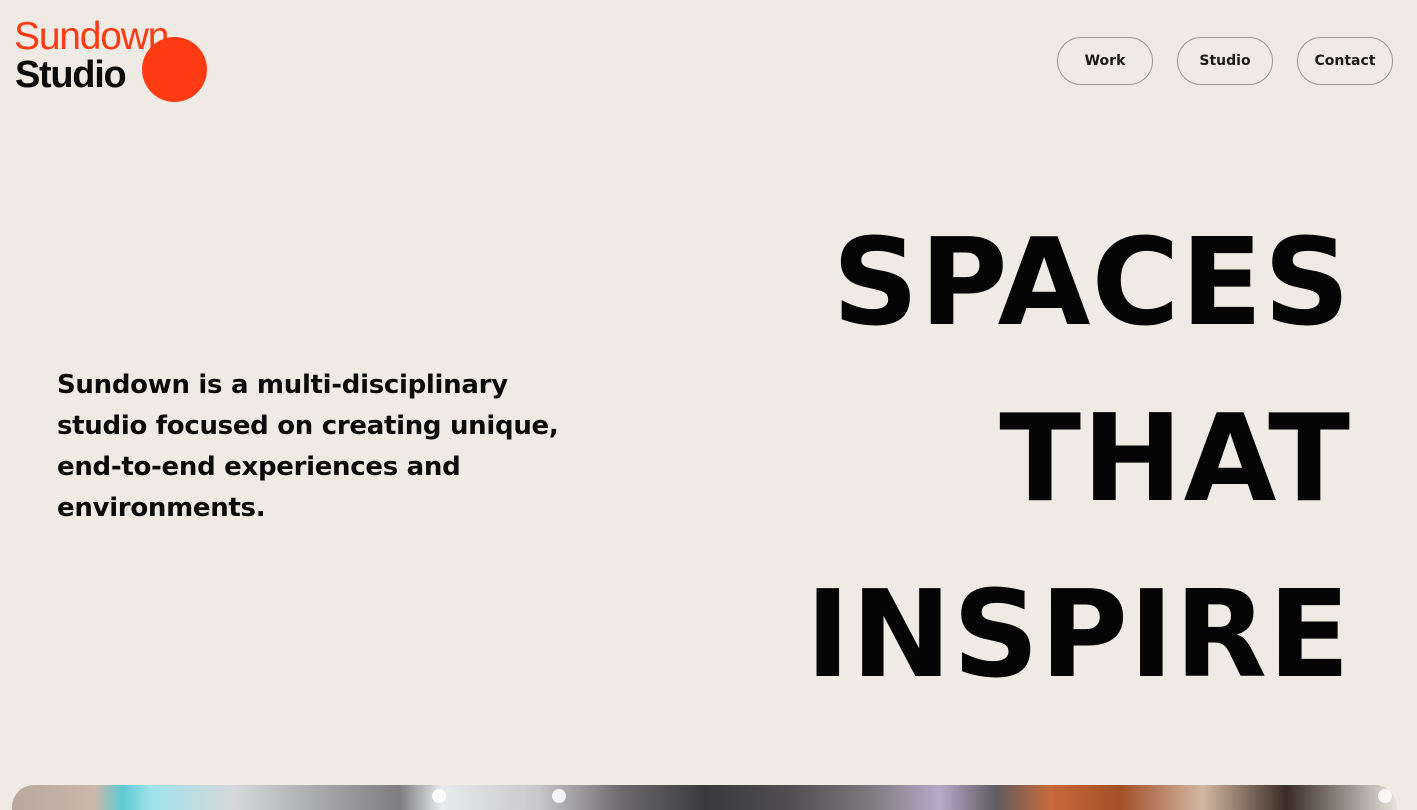  What do you see at coordinates (71, 75) in the screenshot?
I see `logo-wordmark-line2: Studio` at bounding box center [71, 75].